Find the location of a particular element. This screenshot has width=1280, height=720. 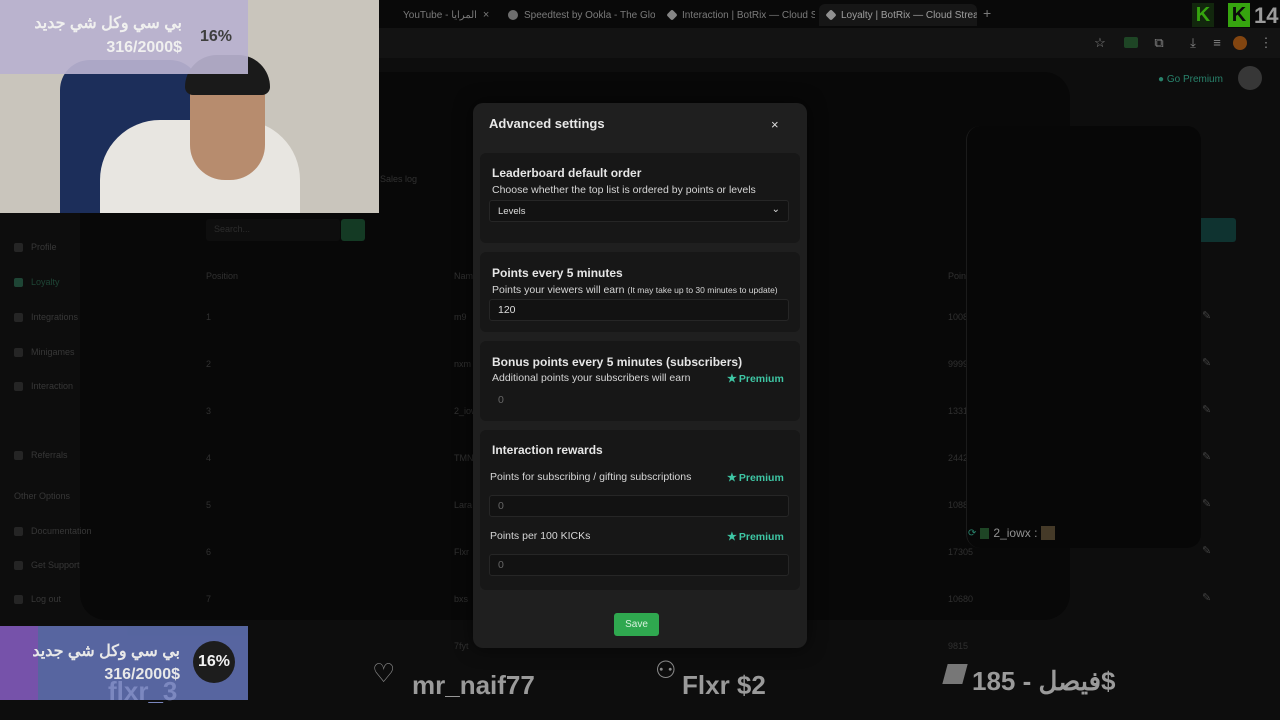

subs-points-input: 0 is located at coordinates (639, 506).